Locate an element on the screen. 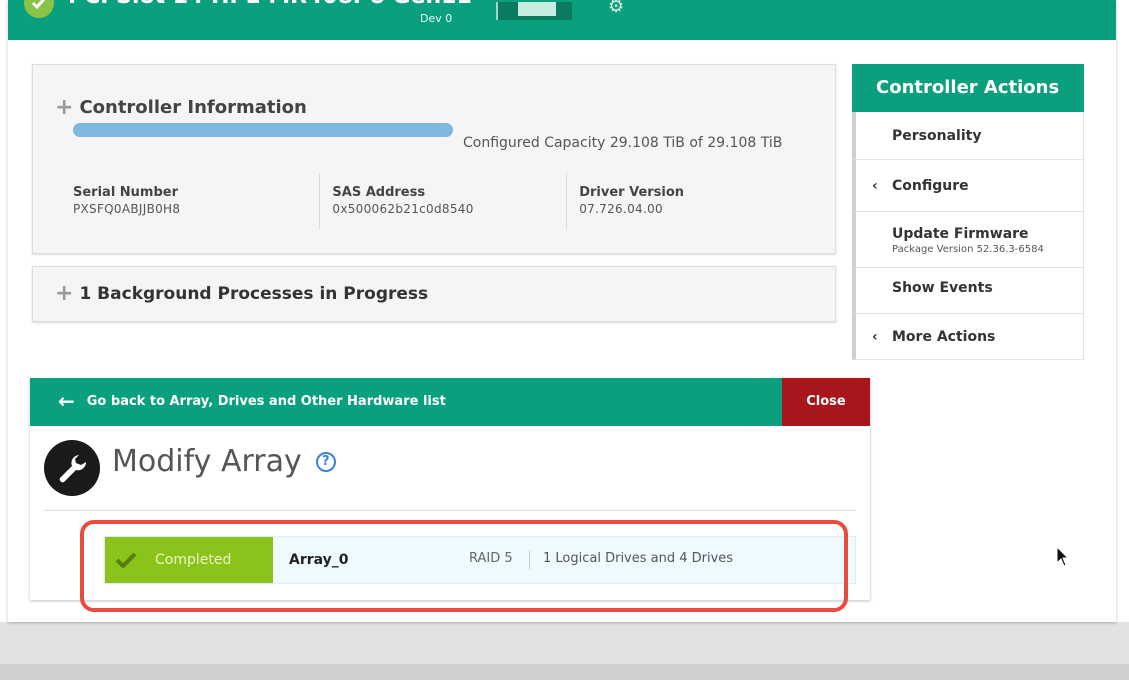 The image size is (1129, 680). serial-number-field: Serial Number PXSFQ0ABJJB0H8 is located at coordinates (196, 201).